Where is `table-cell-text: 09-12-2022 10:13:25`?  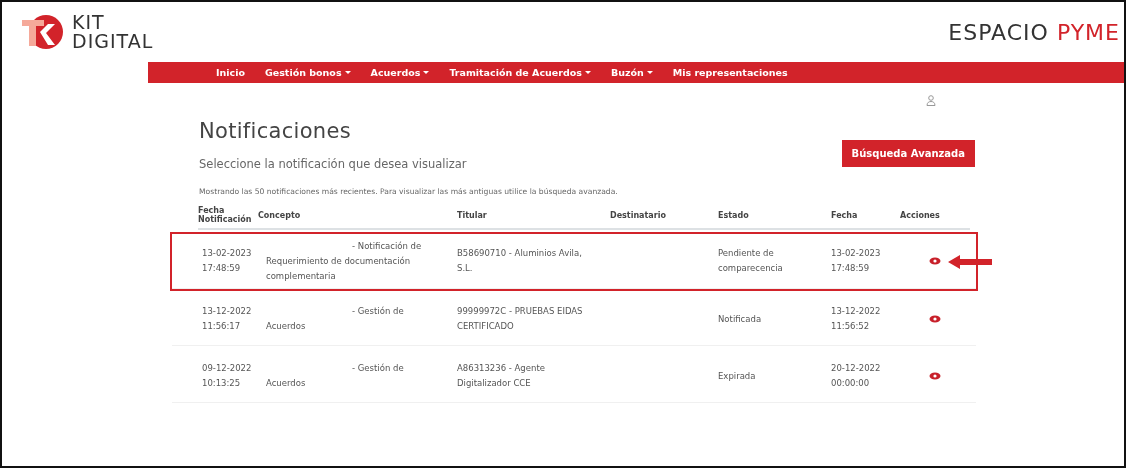 table-cell-text: 09-12-2022 10:13:25 is located at coordinates (227, 376).